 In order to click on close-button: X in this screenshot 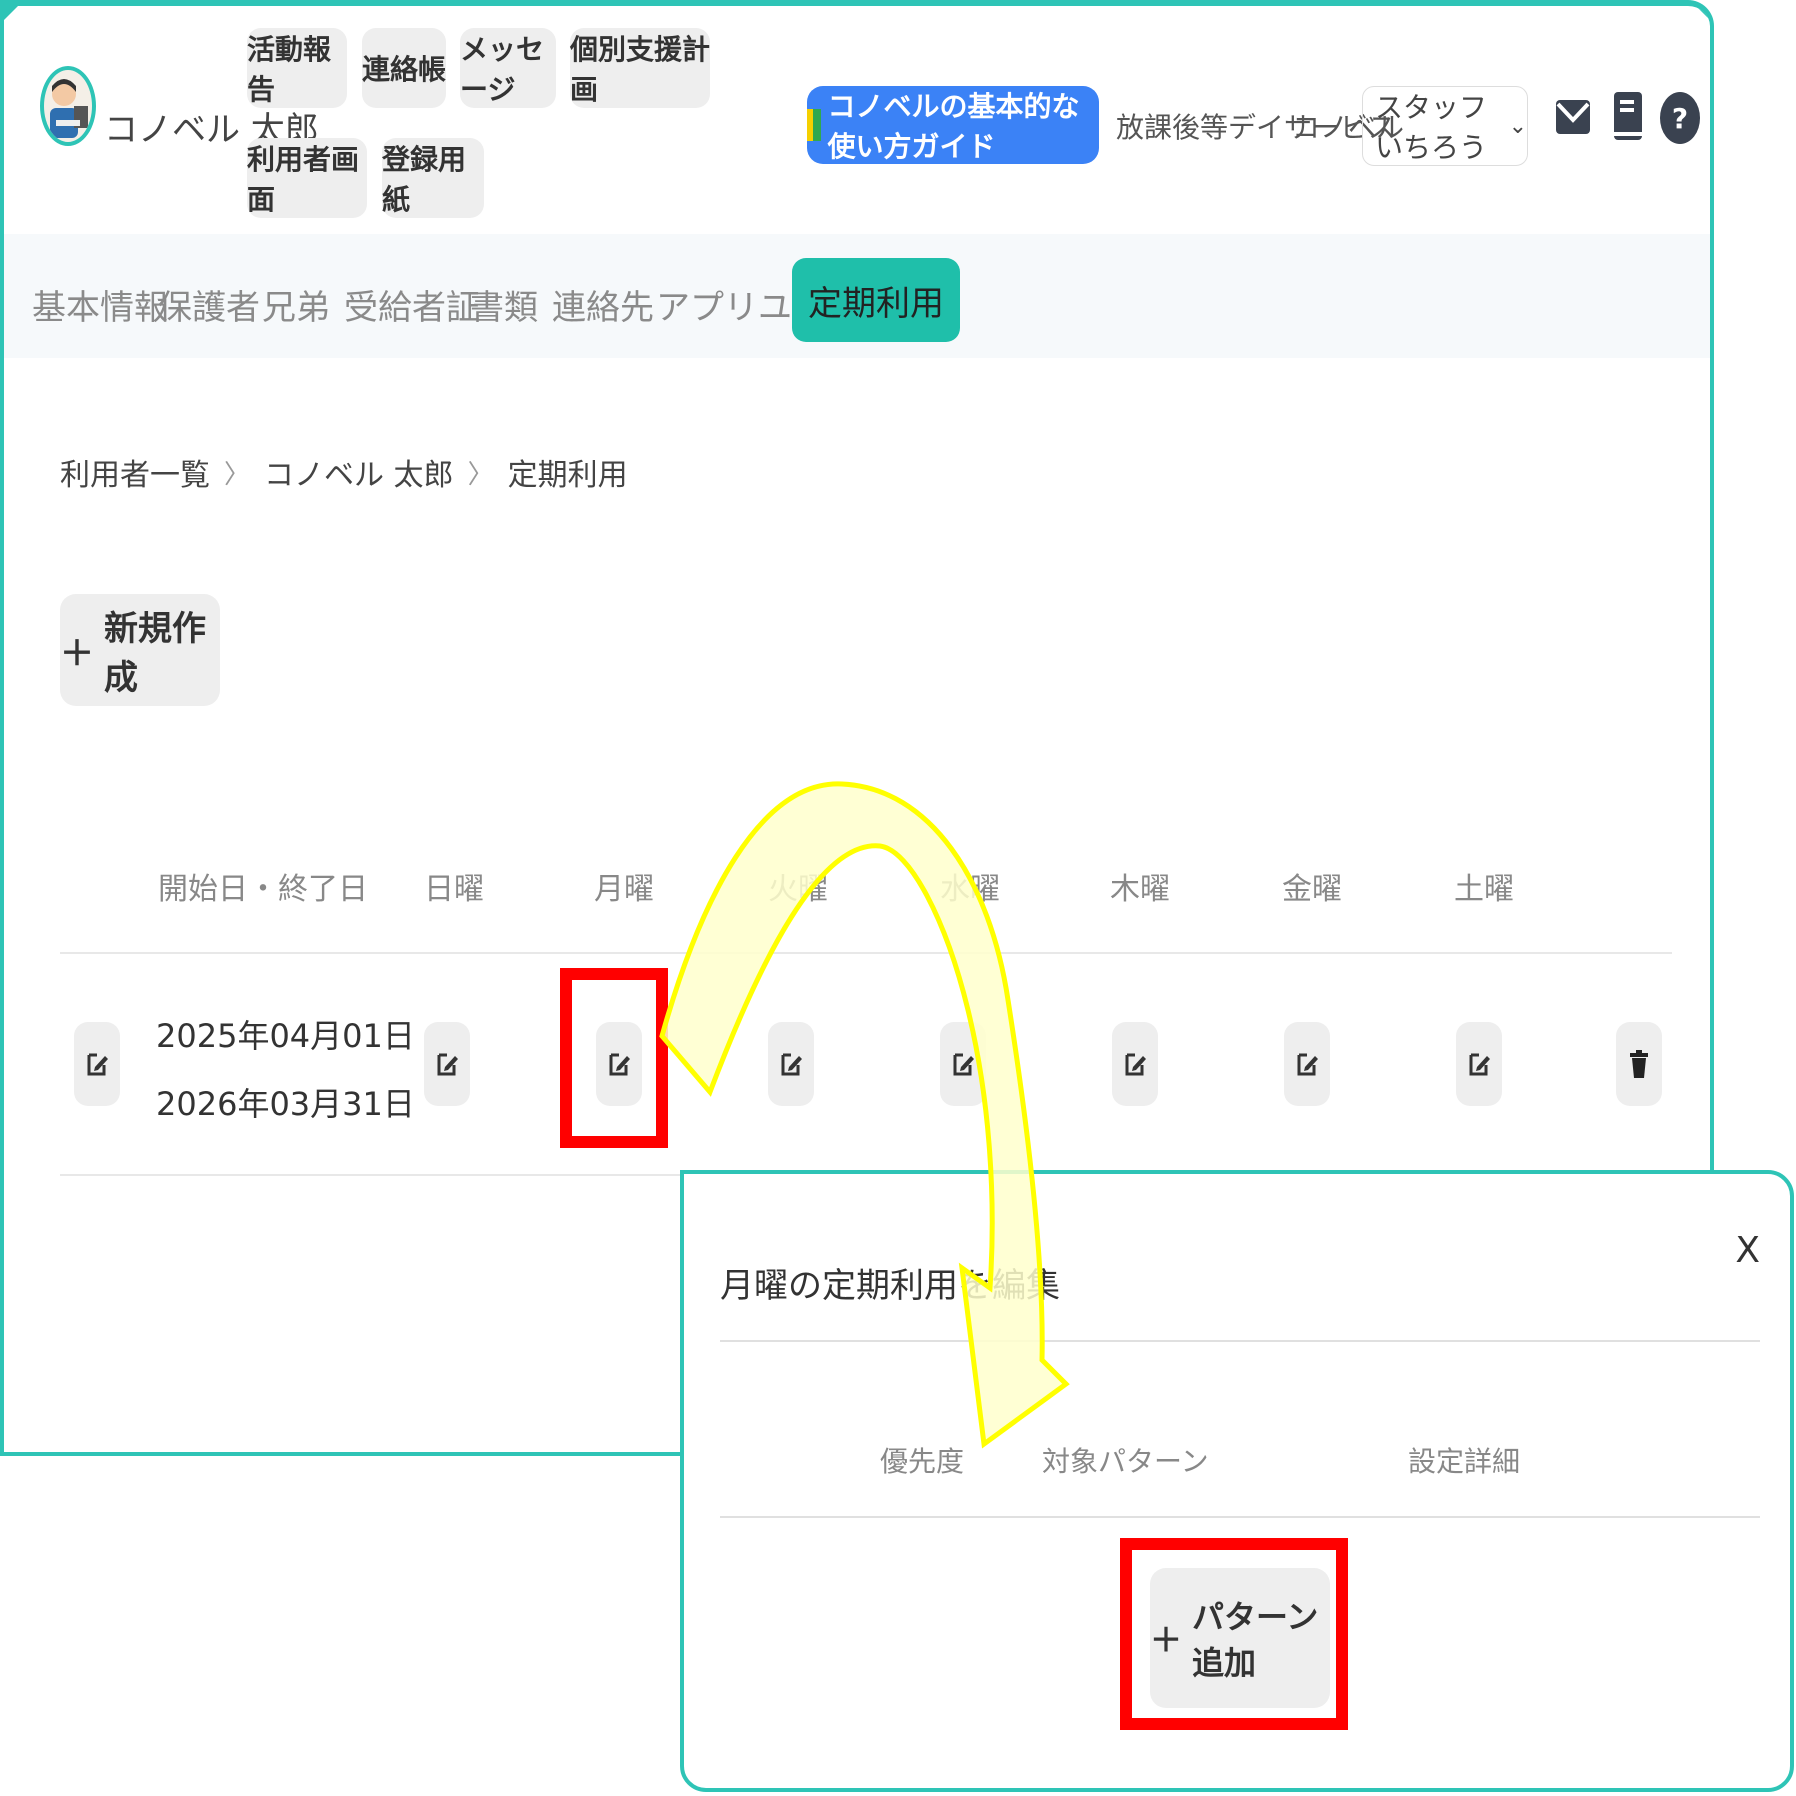, I will do `click(1747, 1250)`.